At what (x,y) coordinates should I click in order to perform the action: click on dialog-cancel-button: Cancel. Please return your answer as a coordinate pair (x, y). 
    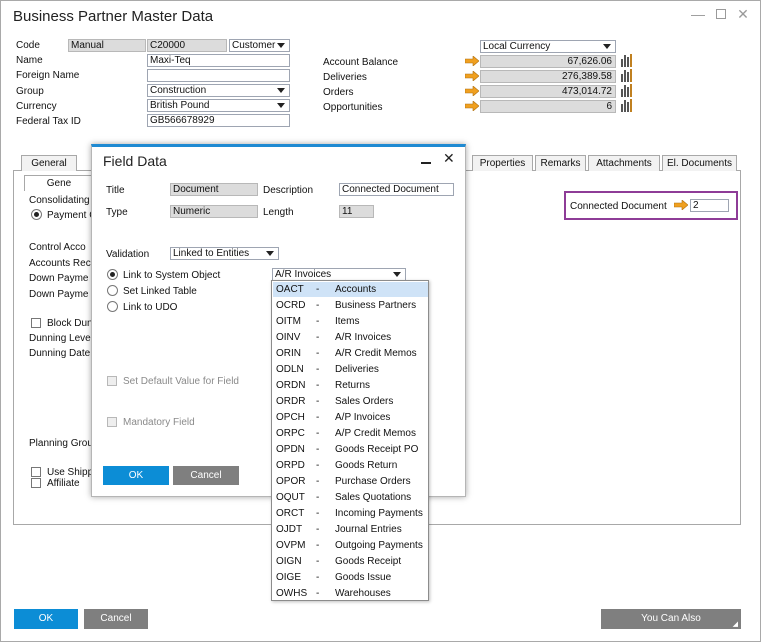
    Looking at the image, I should click on (206, 475).